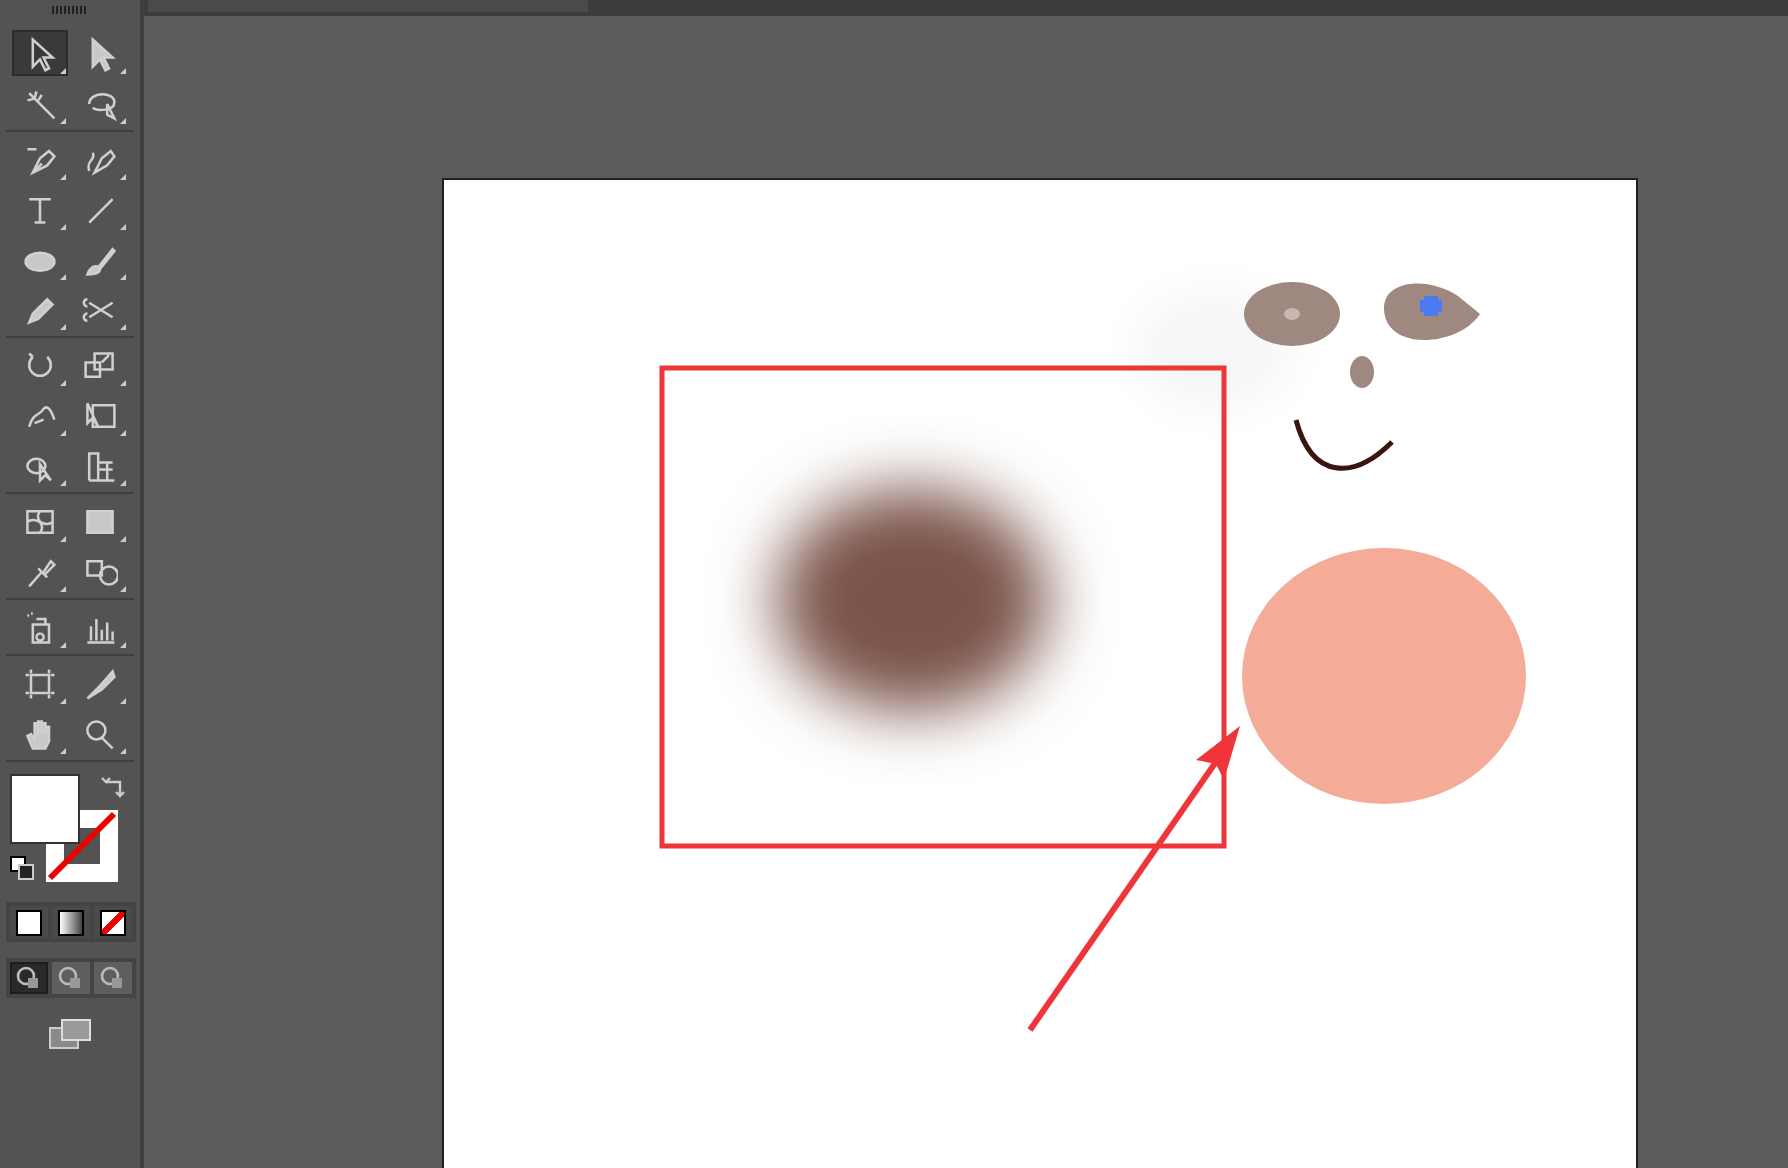 The height and width of the screenshot is (1168, 1788). Describe the element at coordinates (100, 465) in the screenshot. I see `perspective-grid-icon` at that location.